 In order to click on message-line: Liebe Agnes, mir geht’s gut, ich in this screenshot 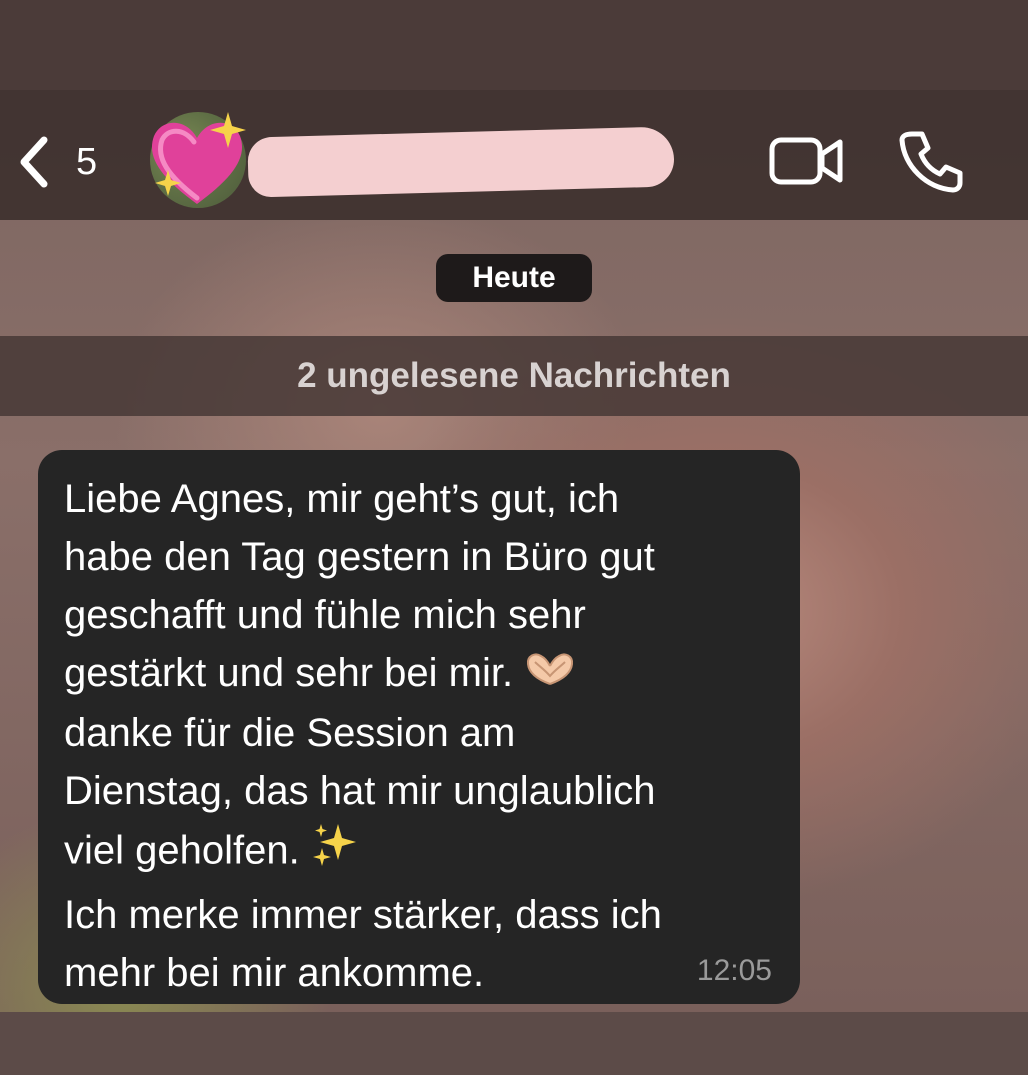, I will do `click(342, 499)`.